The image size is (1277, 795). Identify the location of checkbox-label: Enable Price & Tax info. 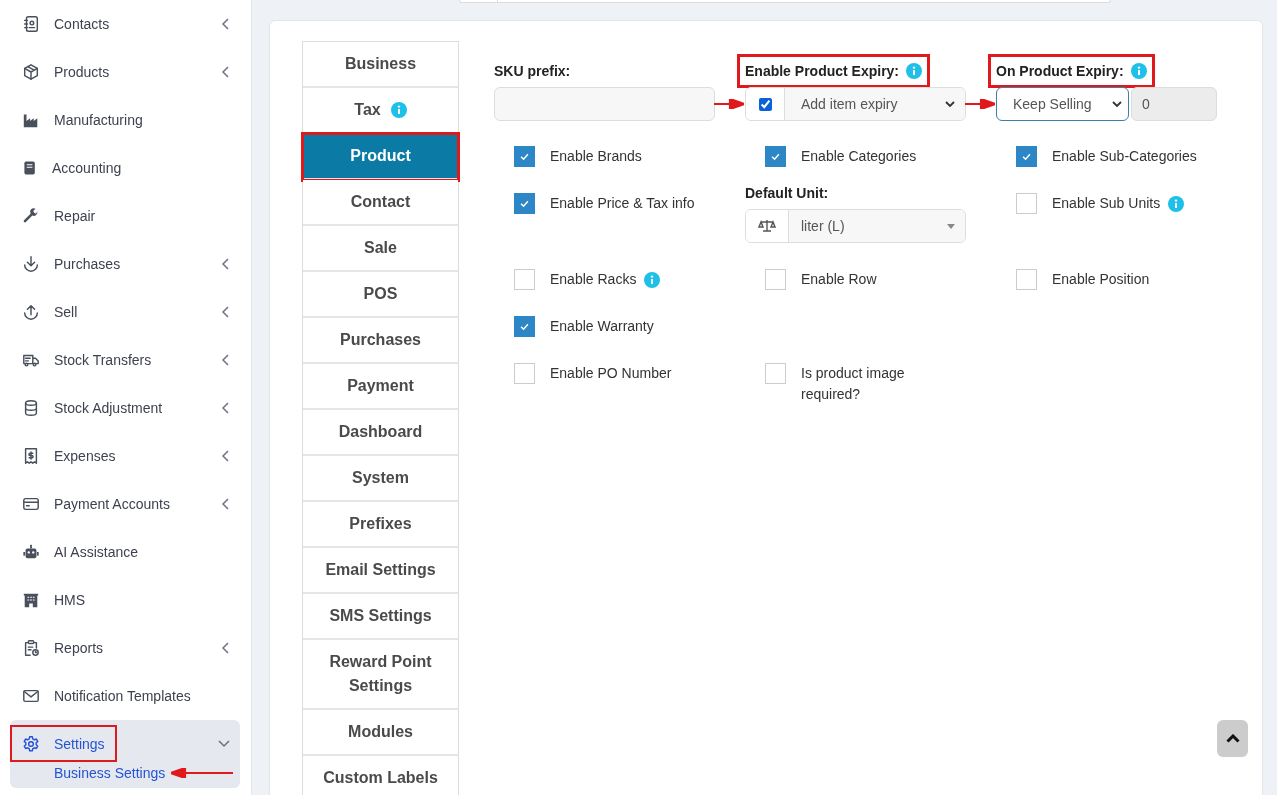
(622, 203).